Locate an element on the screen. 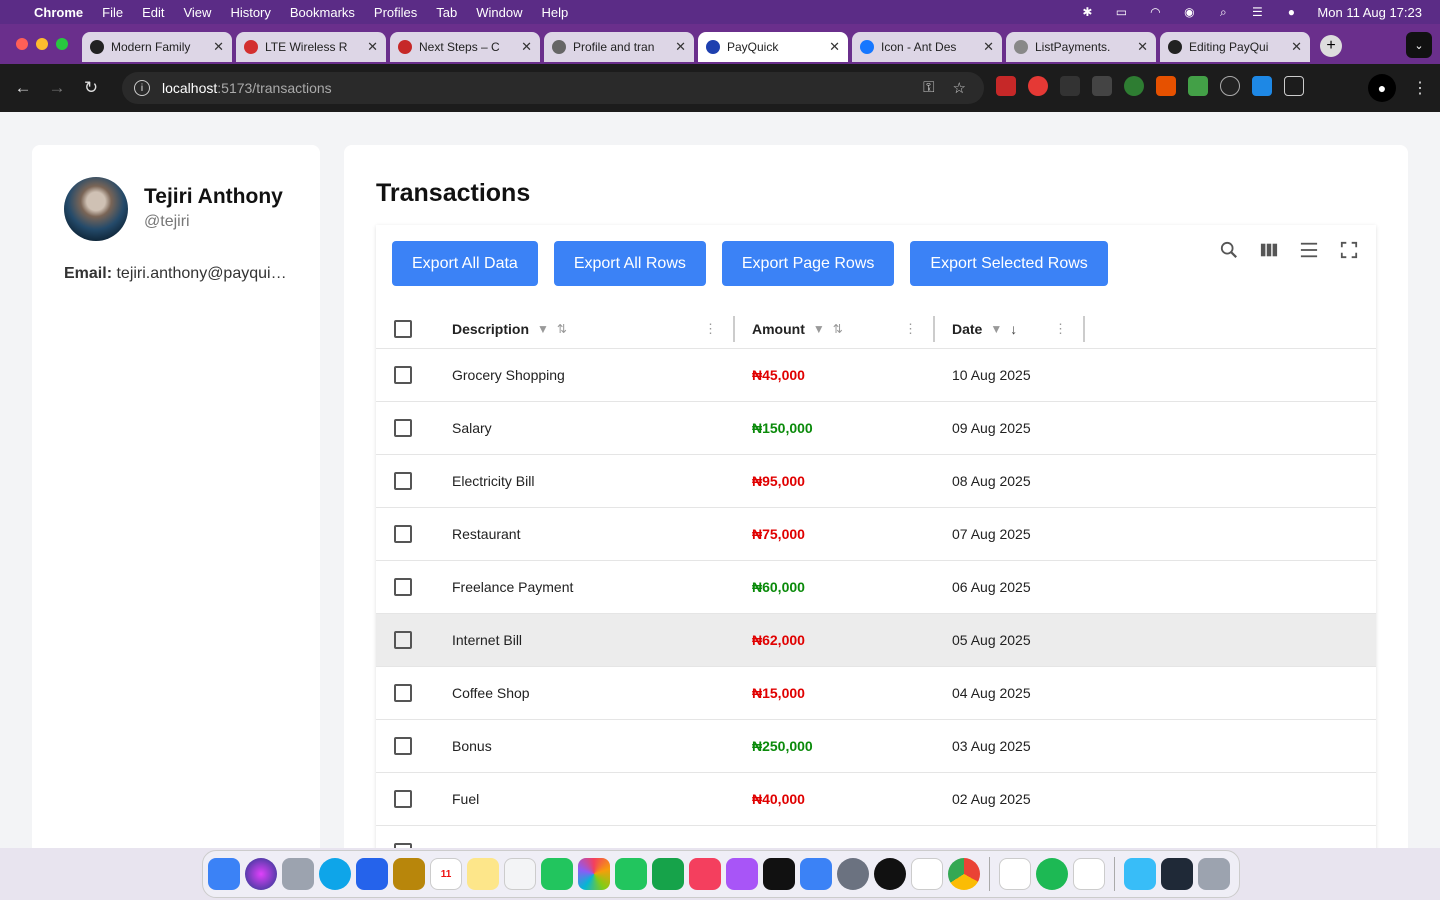  clock: Mon 11 Aug 17:23 is located at coordinates (1369, 12).